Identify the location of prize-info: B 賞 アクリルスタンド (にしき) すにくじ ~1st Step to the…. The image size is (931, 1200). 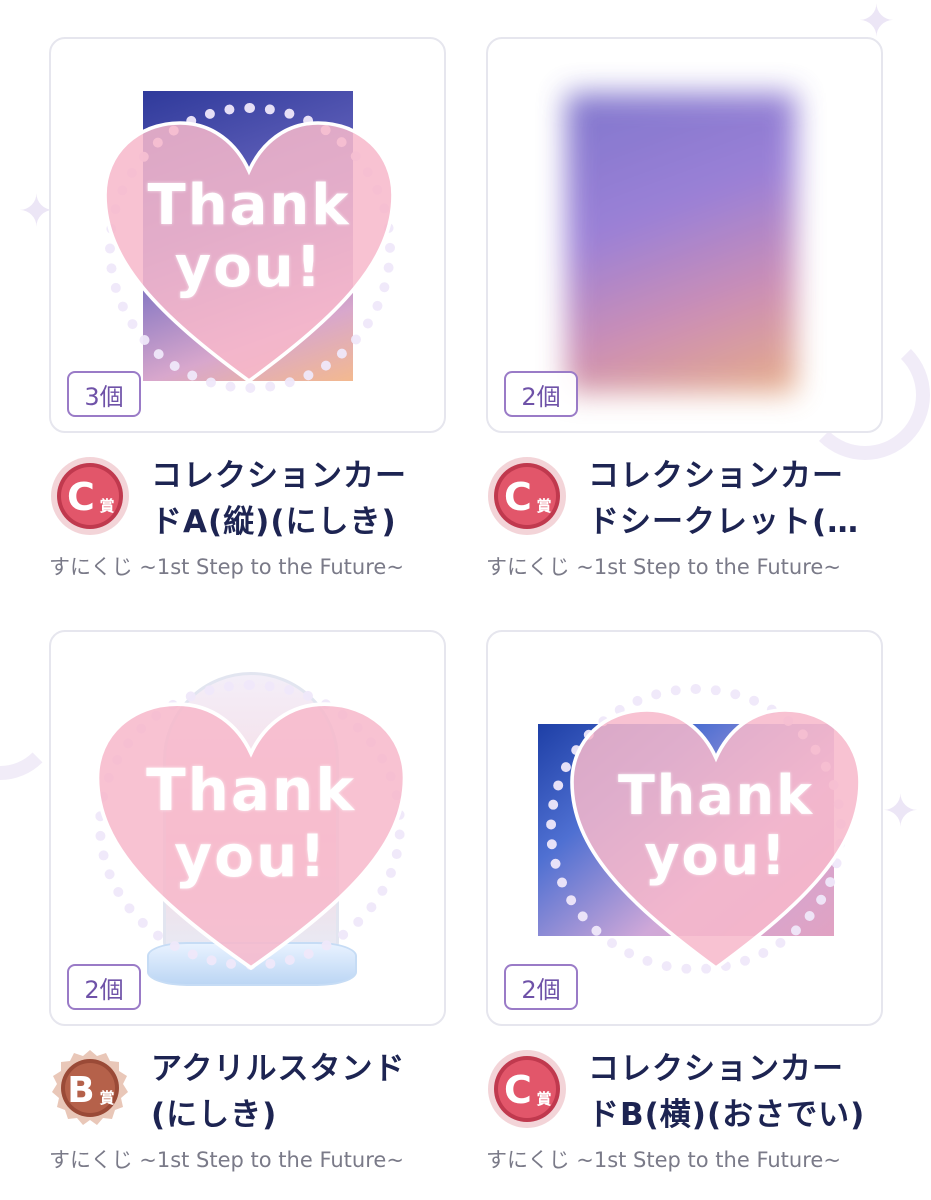
(247, 1099).